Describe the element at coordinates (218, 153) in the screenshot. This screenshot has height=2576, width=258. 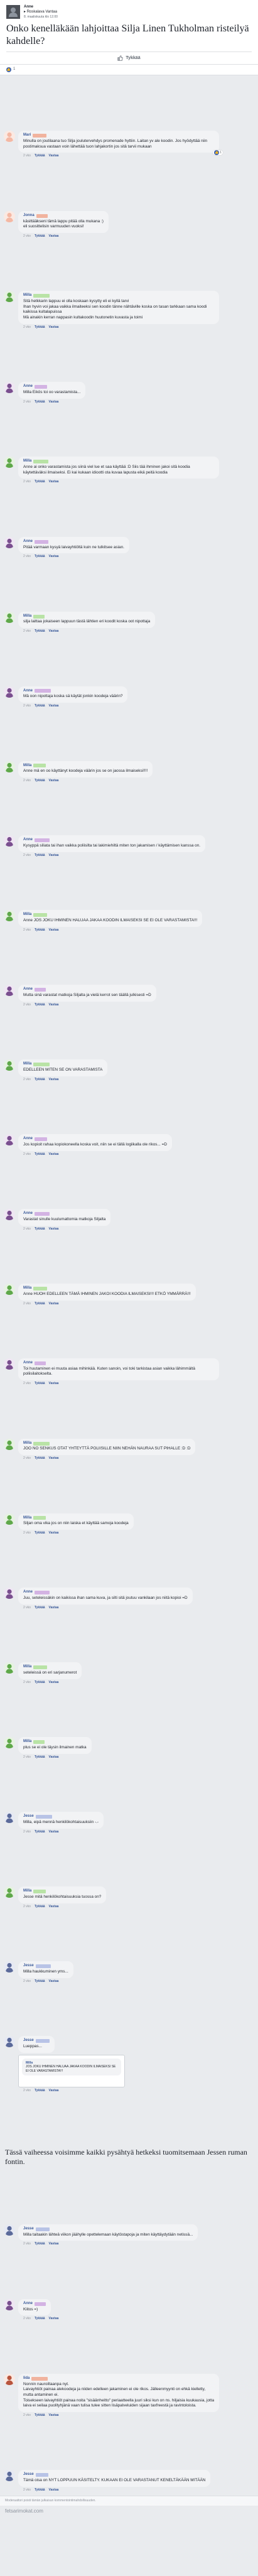
I see `comment-like-count: 👍 1` at that location.